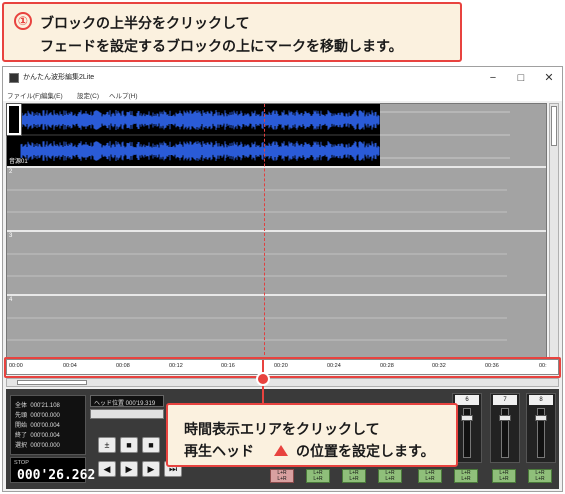 The height and width of the screenshot is (494, 565). I want to click on close-button: ✕, so click(549, 78).